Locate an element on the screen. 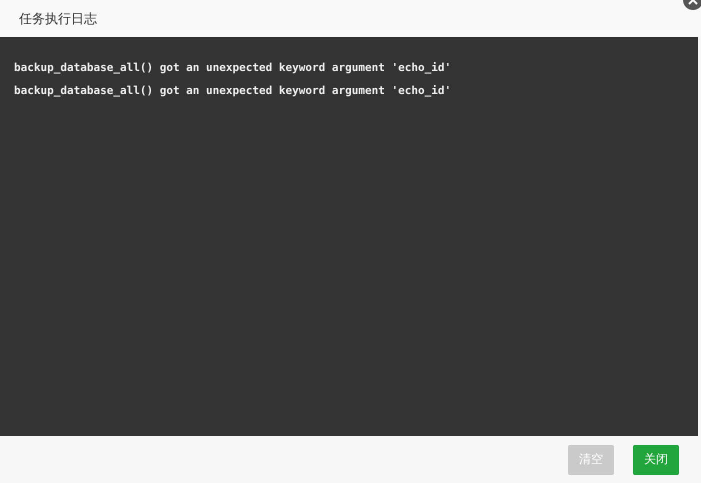  close-button: 关闭 is located at coordinates (656, 459).